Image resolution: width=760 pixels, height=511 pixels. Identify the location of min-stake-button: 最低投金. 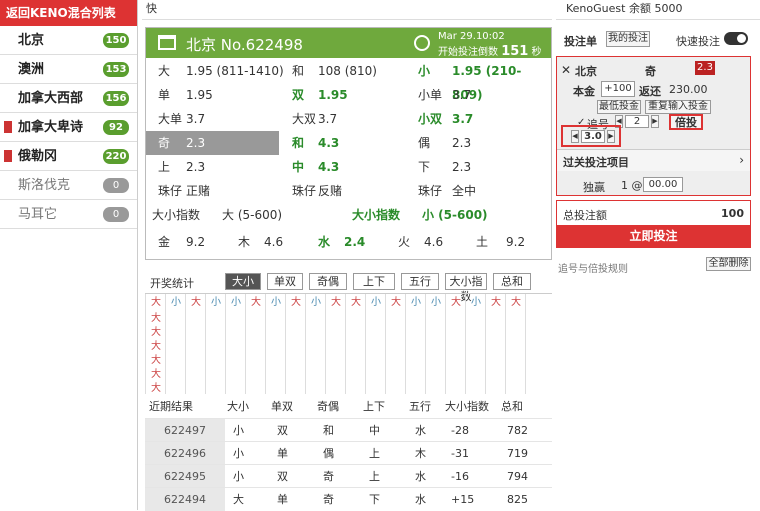
(619, 107).